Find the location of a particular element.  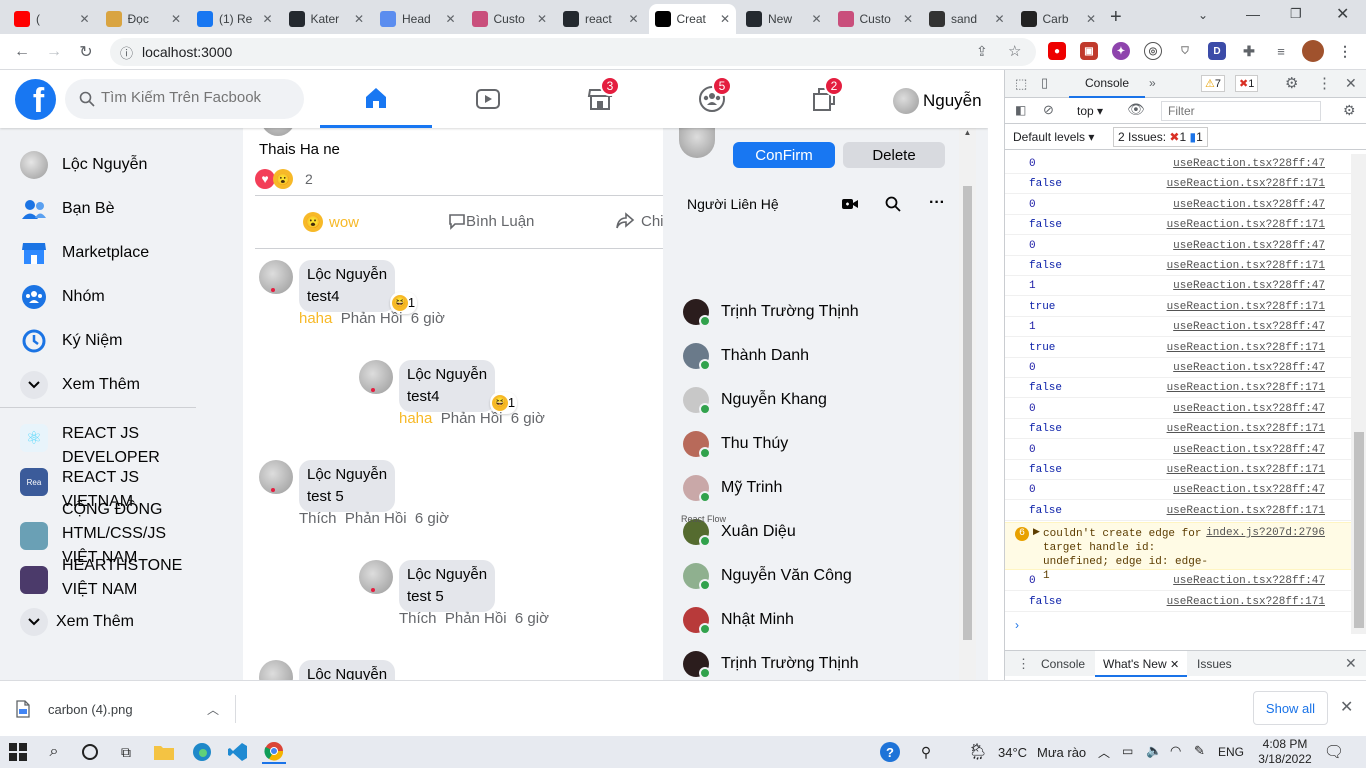

delete-button: Delete is located at coordinates (894, 155).